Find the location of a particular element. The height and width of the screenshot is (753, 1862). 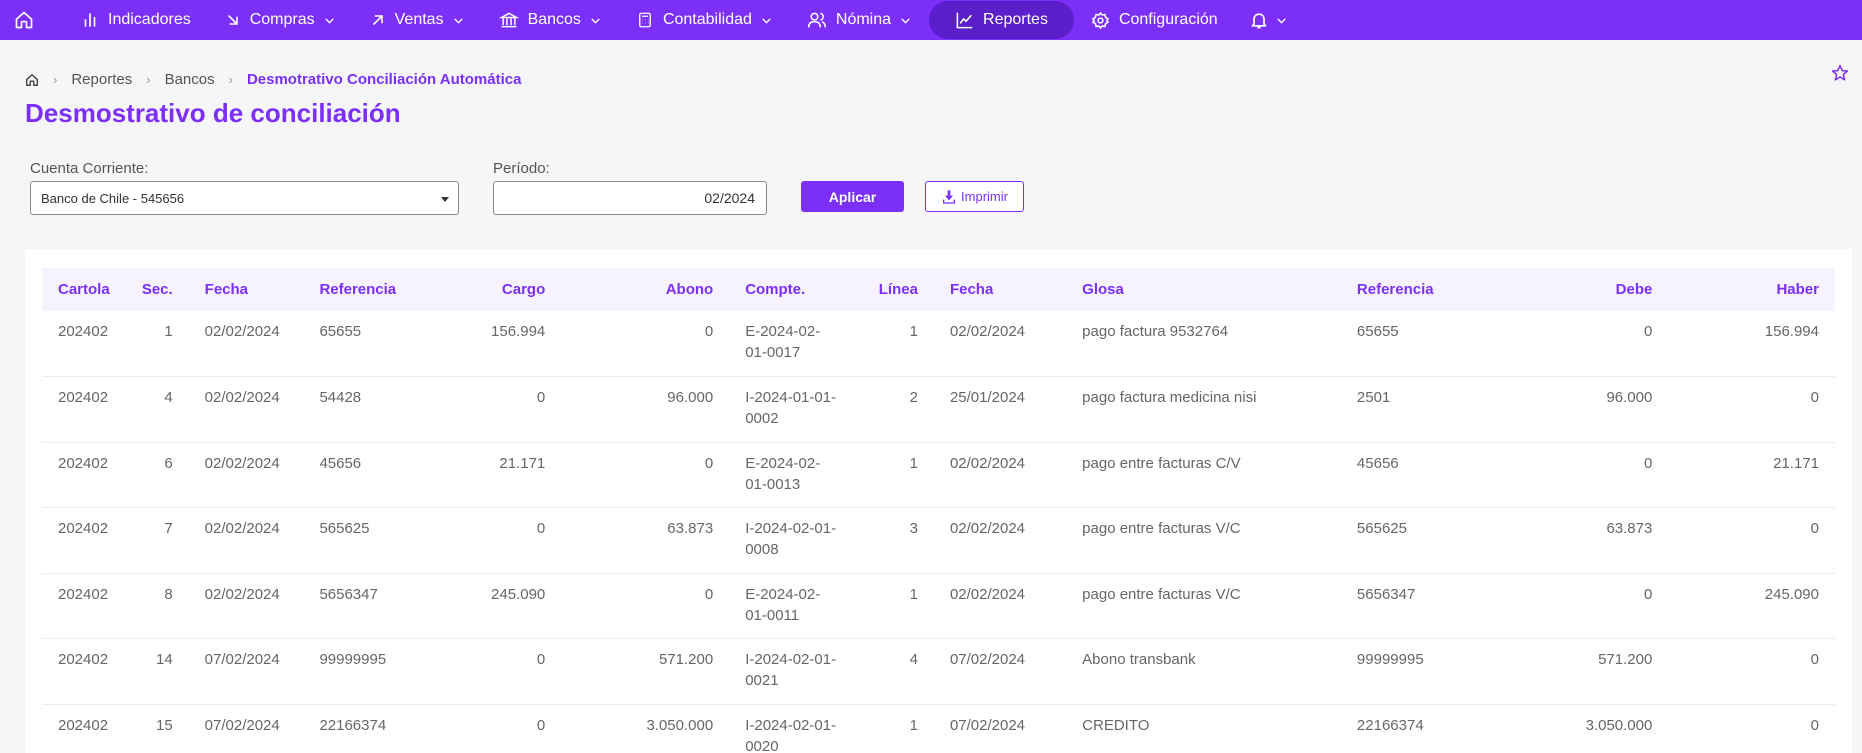

star-icon is located at coordinates (1840, 73).